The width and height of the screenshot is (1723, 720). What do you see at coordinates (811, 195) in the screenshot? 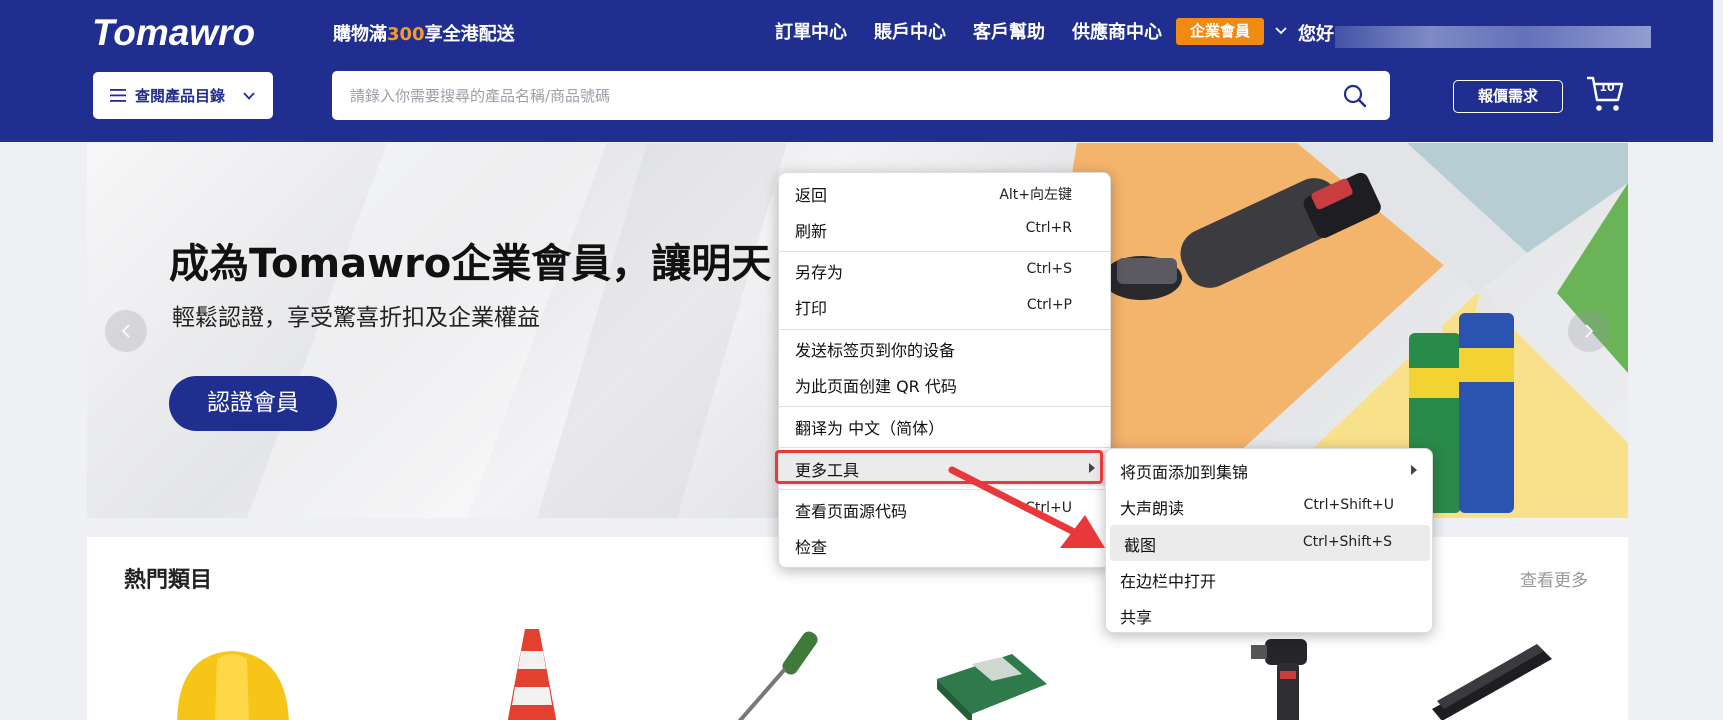
I see `menu-item-label: 返回` at bounding box center [811, 195].